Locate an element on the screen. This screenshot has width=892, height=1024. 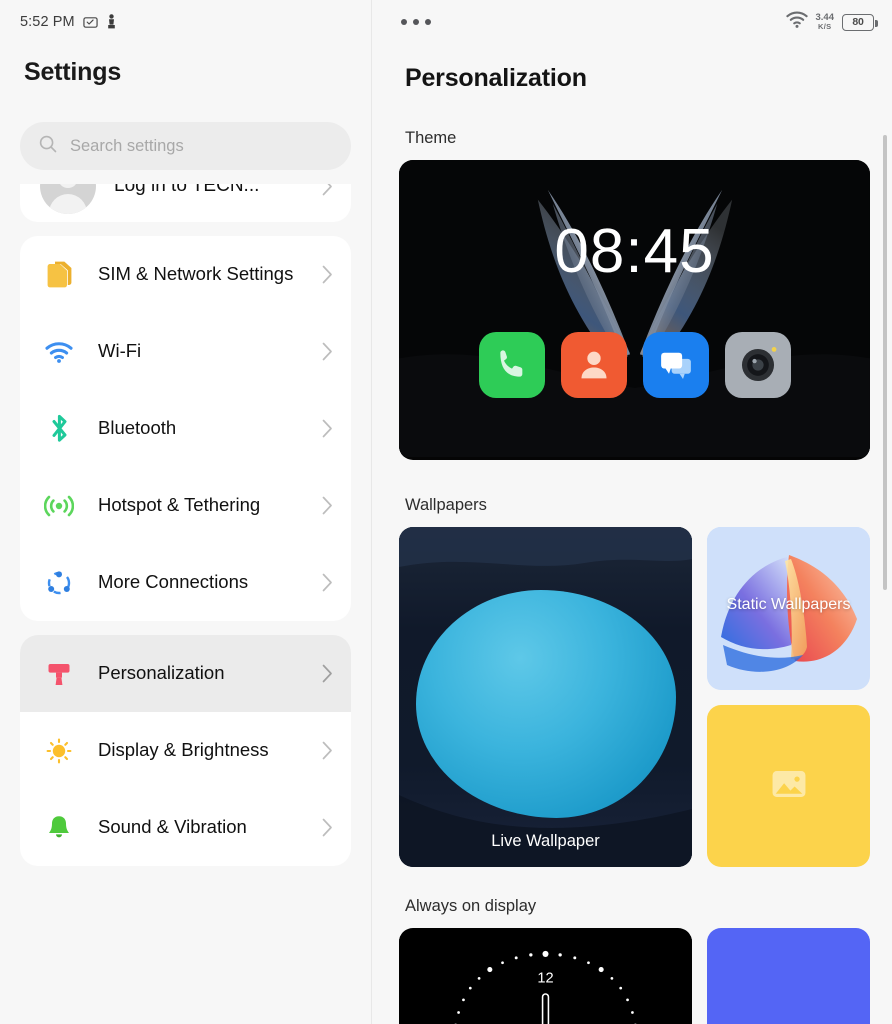
sidebar-item-label: SIM & Network Settings is located at coordinates (196, 274).